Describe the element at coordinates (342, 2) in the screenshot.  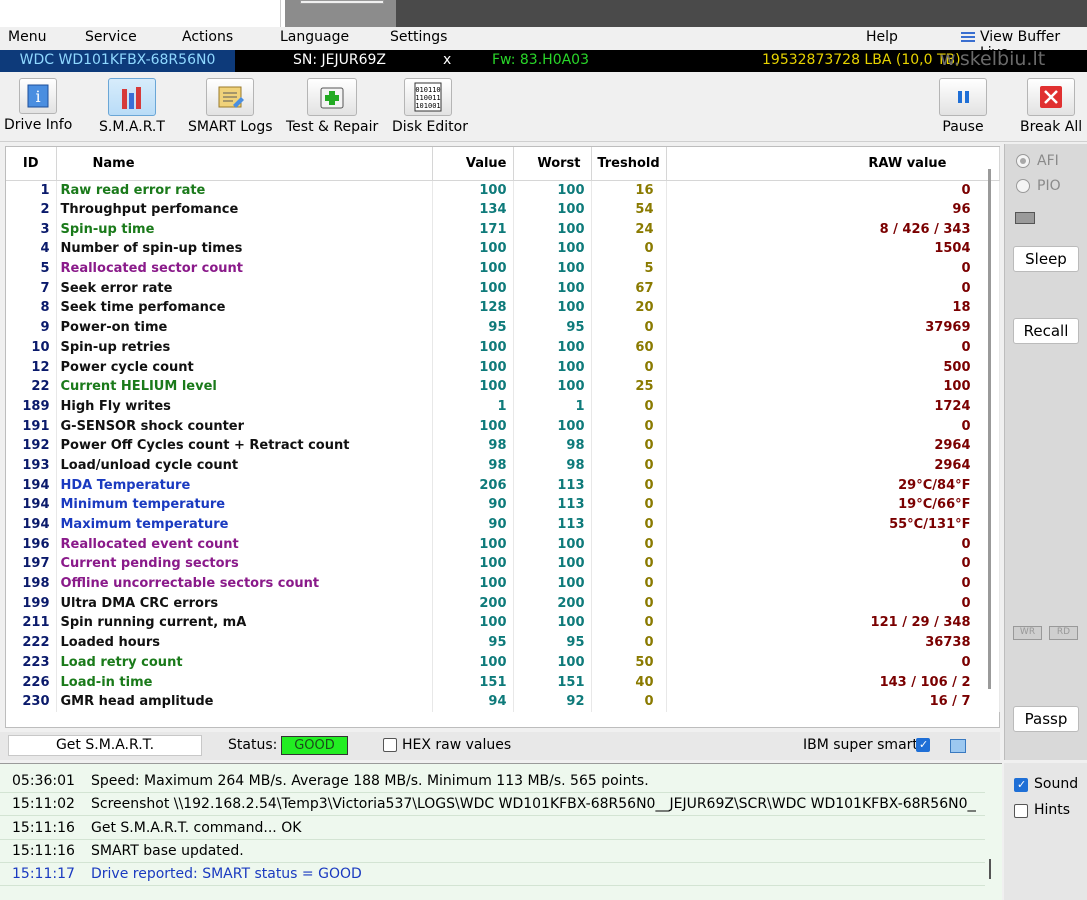
I see `taskbar-button` at that location.